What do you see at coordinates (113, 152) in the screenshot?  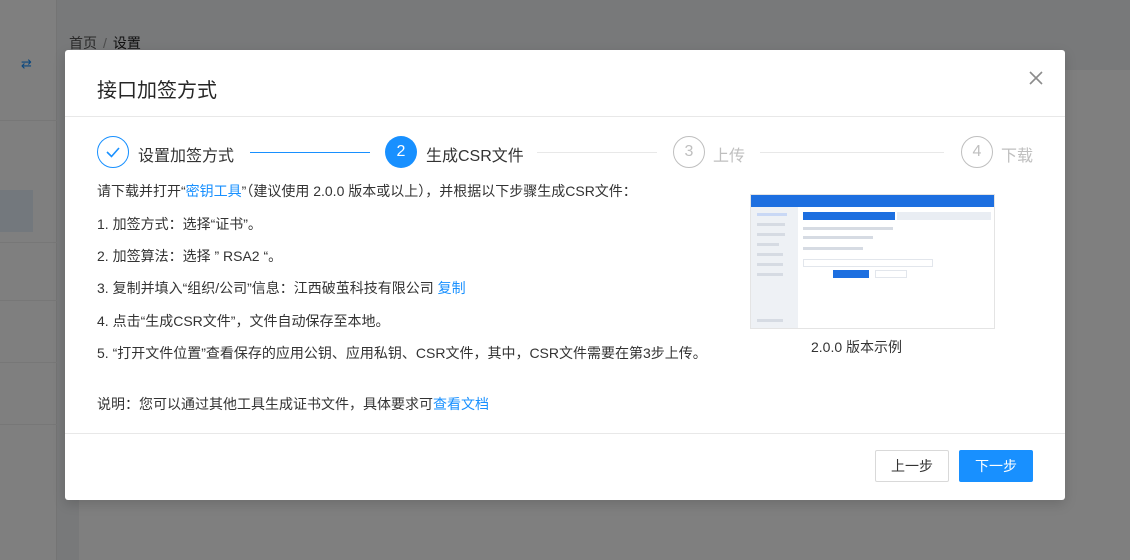 I see `step-1-check-icon` at bounding box center [113, 152].